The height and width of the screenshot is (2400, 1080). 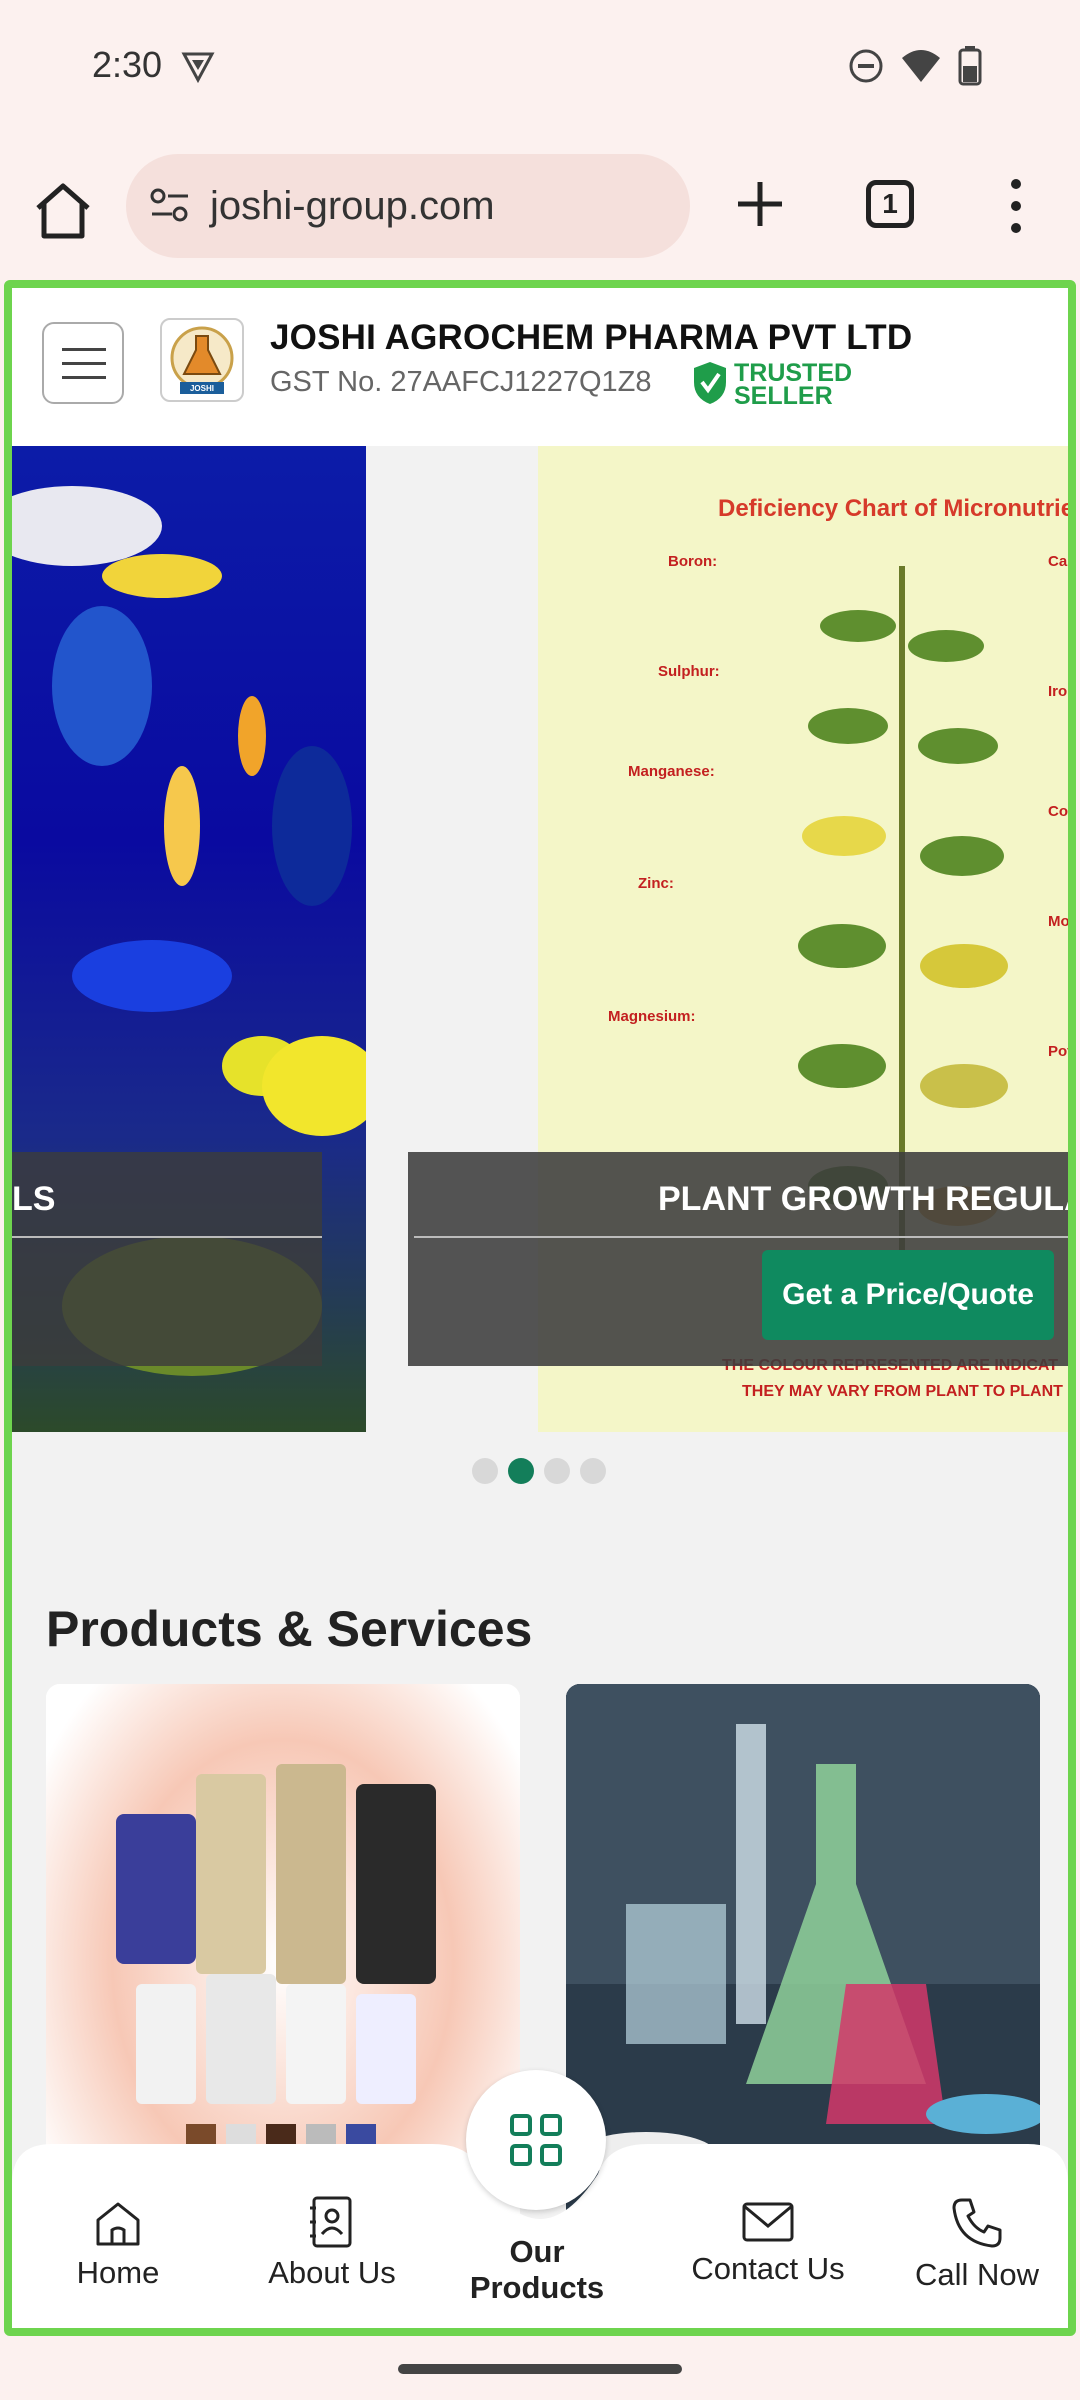 I want to click on nav-contact: Contact Us, so click(x=768, y=2242).